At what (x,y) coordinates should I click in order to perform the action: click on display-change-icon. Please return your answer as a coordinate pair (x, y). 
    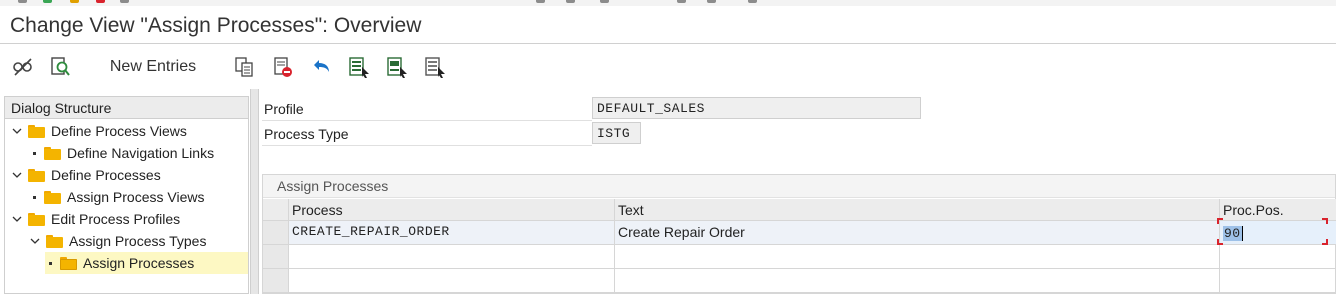
    Looking at the image, I should click on (23, 67).